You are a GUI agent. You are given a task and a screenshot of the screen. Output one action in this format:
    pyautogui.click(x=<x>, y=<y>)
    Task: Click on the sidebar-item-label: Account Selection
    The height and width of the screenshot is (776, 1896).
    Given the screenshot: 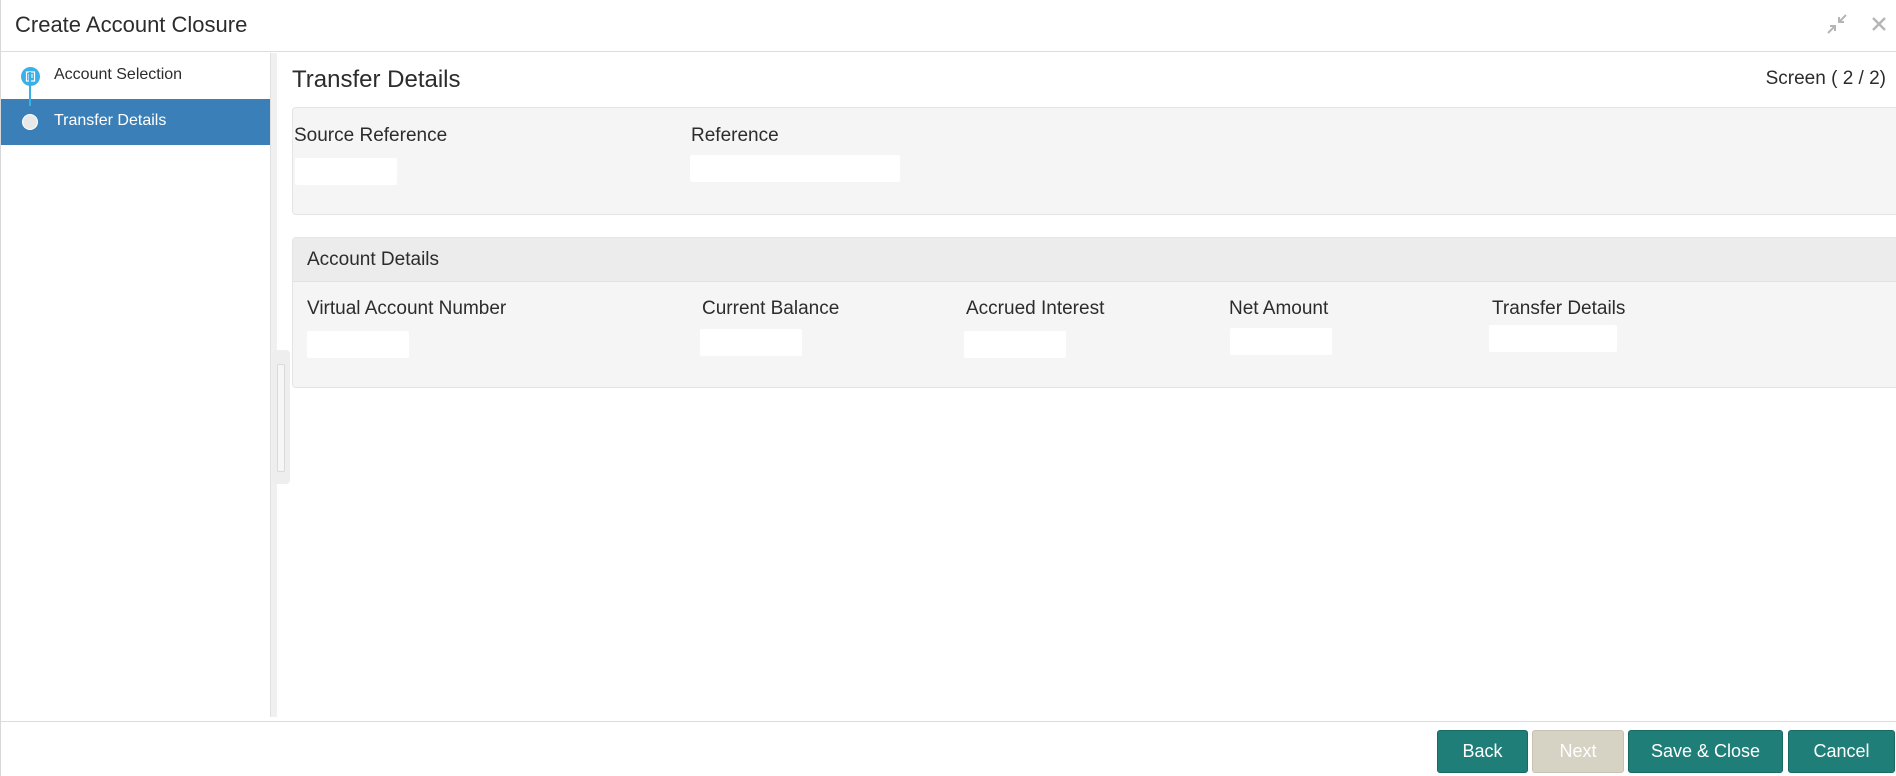 What is the action you would take?
    pyautogui.click(x=118, y=74)
    